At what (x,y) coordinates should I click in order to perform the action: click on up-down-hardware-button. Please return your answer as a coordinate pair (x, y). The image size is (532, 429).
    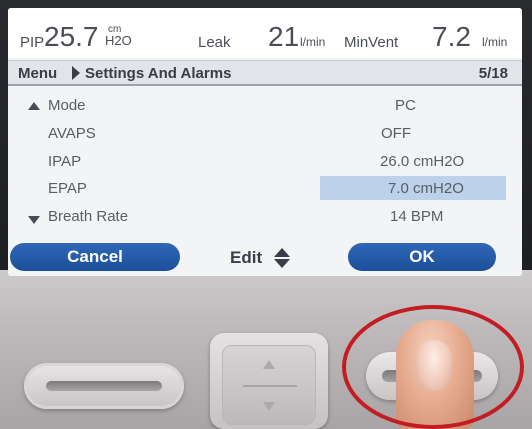
    Looking at the image, I should click on (269, 381).